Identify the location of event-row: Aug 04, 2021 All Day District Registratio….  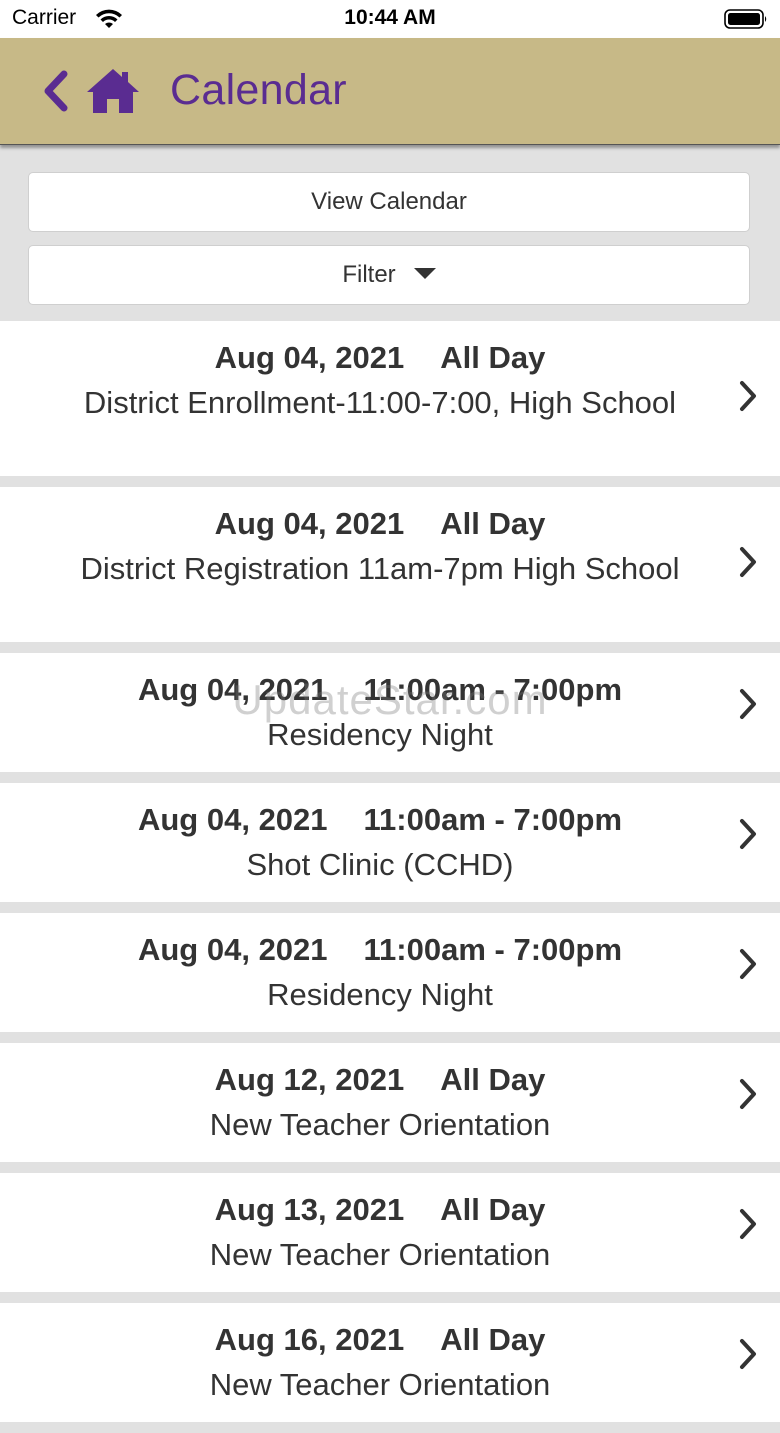
(390, 564).